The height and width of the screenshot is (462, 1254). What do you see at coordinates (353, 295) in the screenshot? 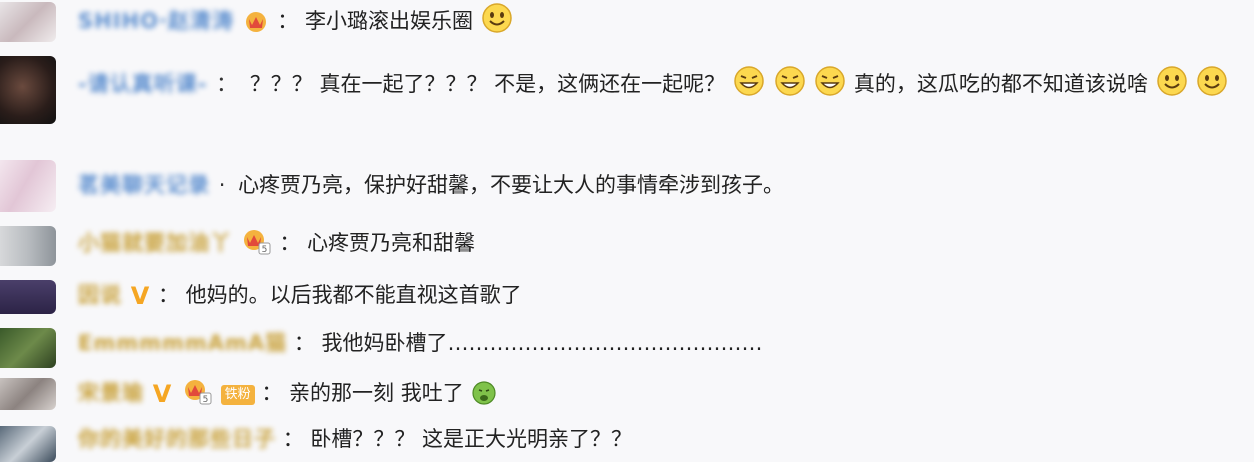
I see `comment-text: 他妈的。以后我都不能直视这首歌了` at bounding box center [353, 295].